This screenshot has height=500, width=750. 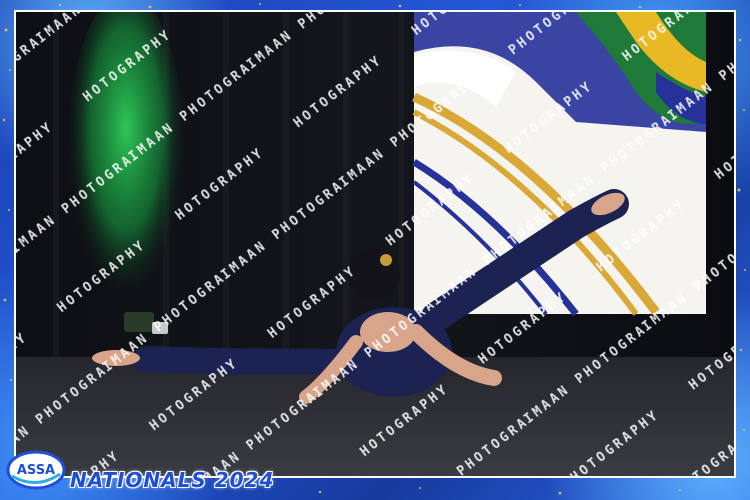 What do you see at coordinates (172, 480) in the screenshot?
I see `event-title: NATIONALS 2024` at bounding box center [172, 480].